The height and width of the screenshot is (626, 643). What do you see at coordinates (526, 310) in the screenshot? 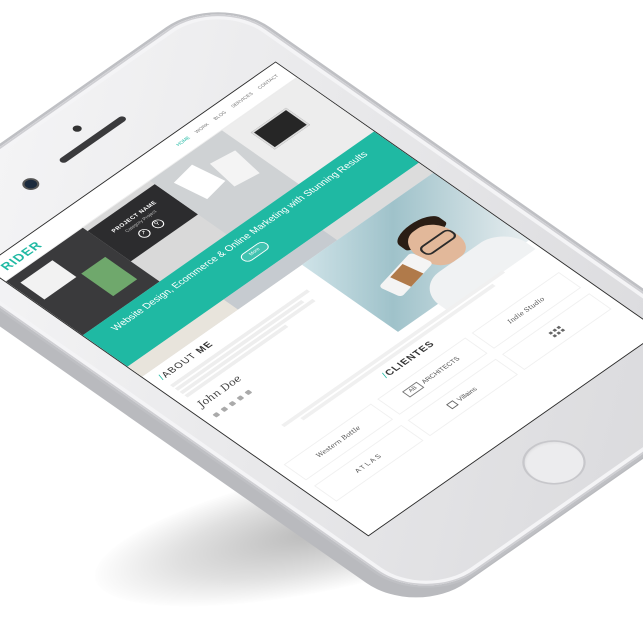
I see `client-logo-3-text: Indie Studio` at bounding box center [526, 310].